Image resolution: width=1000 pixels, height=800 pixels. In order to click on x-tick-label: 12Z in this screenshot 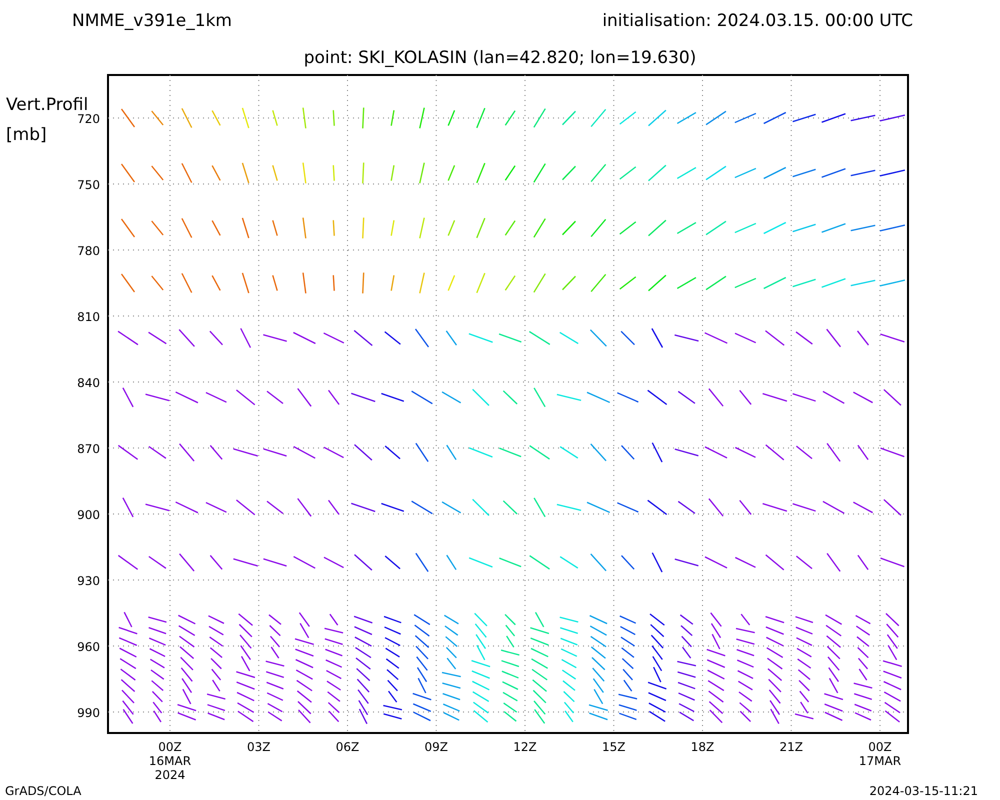, I will do `click(525, 747)`.